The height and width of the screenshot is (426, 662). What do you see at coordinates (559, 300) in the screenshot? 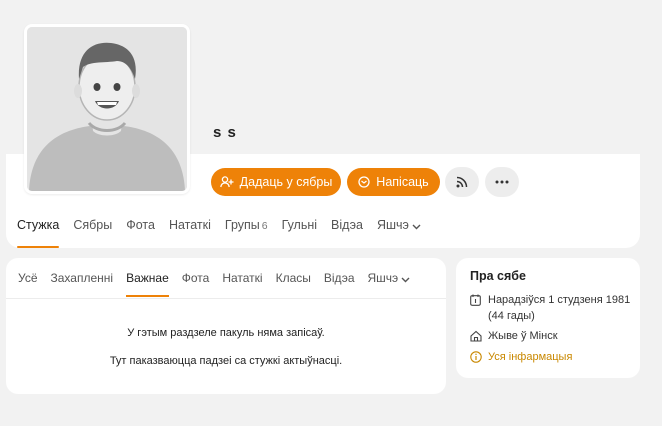
I see `birthday-text: Нарадзіўся 1 студзеня 1981` at bounding box center [559, 300].